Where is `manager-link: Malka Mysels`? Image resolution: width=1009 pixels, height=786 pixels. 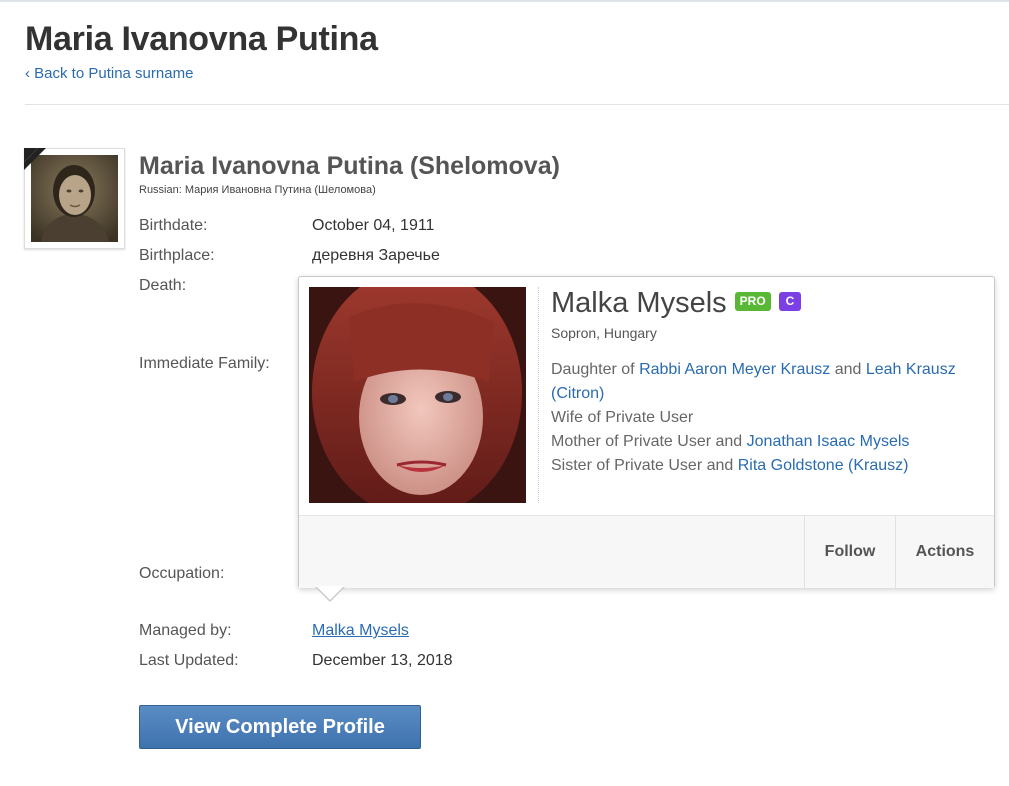 manager-link: Malka Mysels is located at coordinates (360, 630).